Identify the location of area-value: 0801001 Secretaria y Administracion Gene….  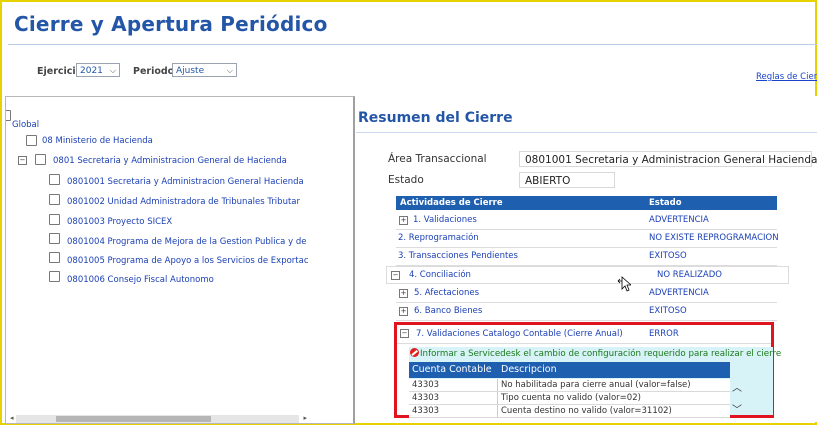
(668, 159).